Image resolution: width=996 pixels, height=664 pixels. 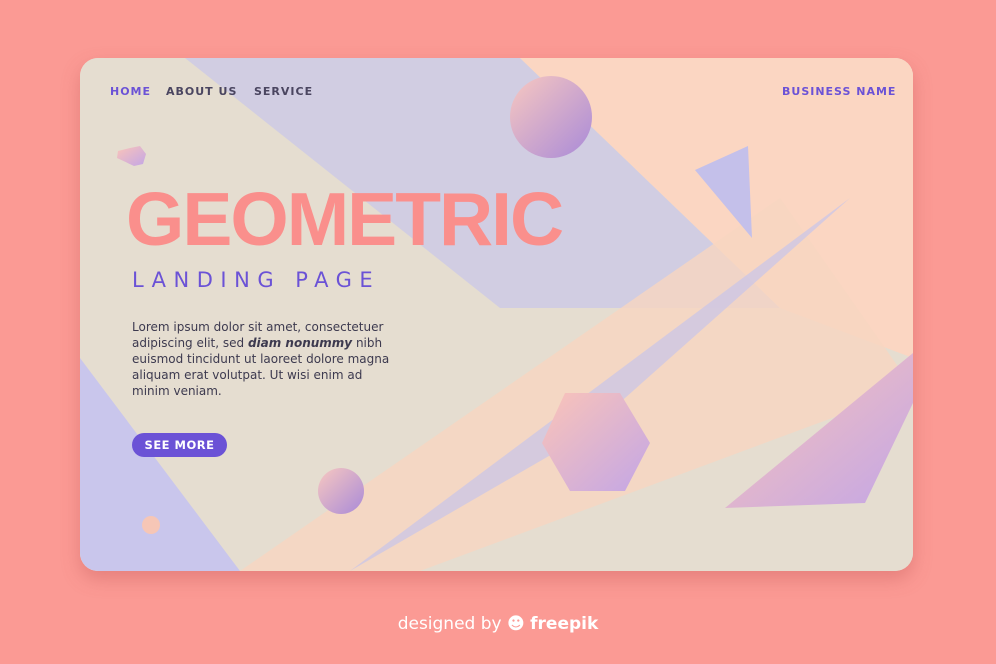 What do you see at coordinates (449, 624) in the screenshot?
I see `credit-prefix: designed by` at bounding box center [449, 624].